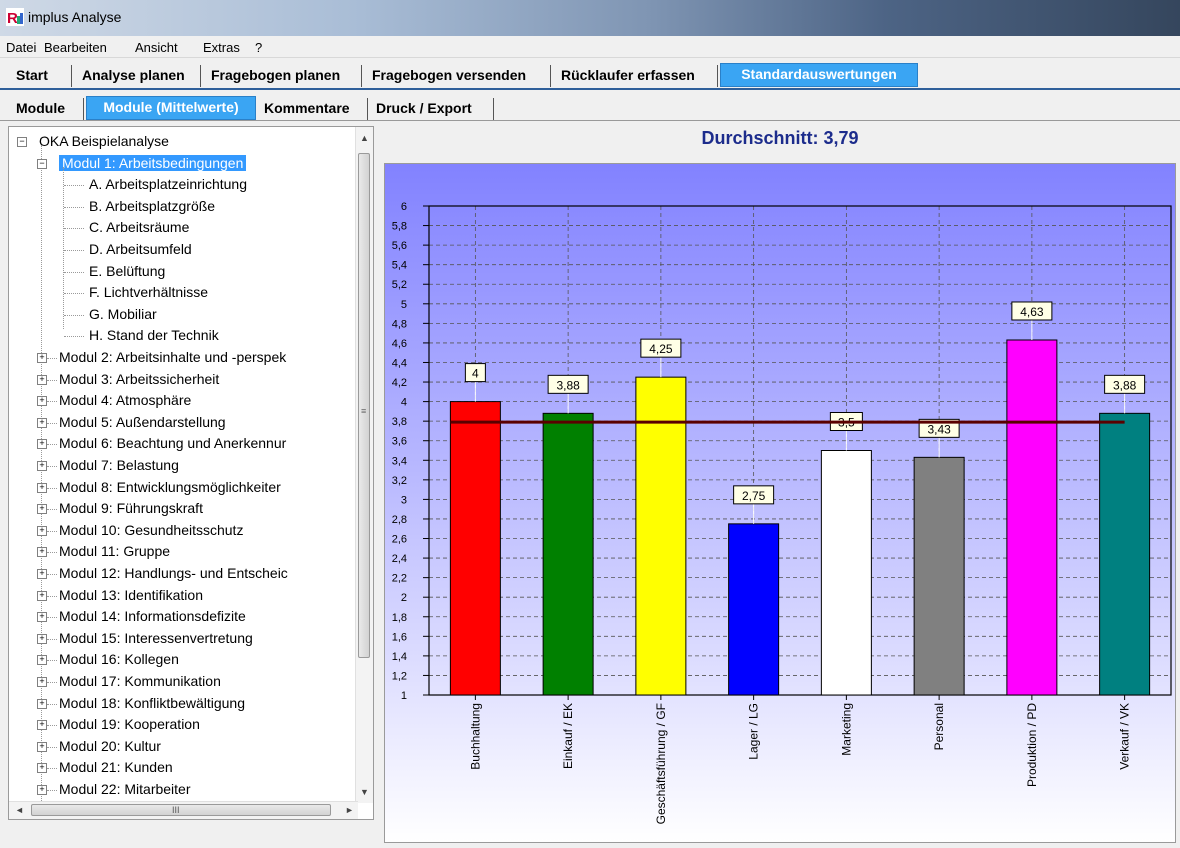 This screenshot has width=1180, height=848. I want to click on tree-vertical-scrollbar: ▲ ≡ ▼, so click(364, 465).